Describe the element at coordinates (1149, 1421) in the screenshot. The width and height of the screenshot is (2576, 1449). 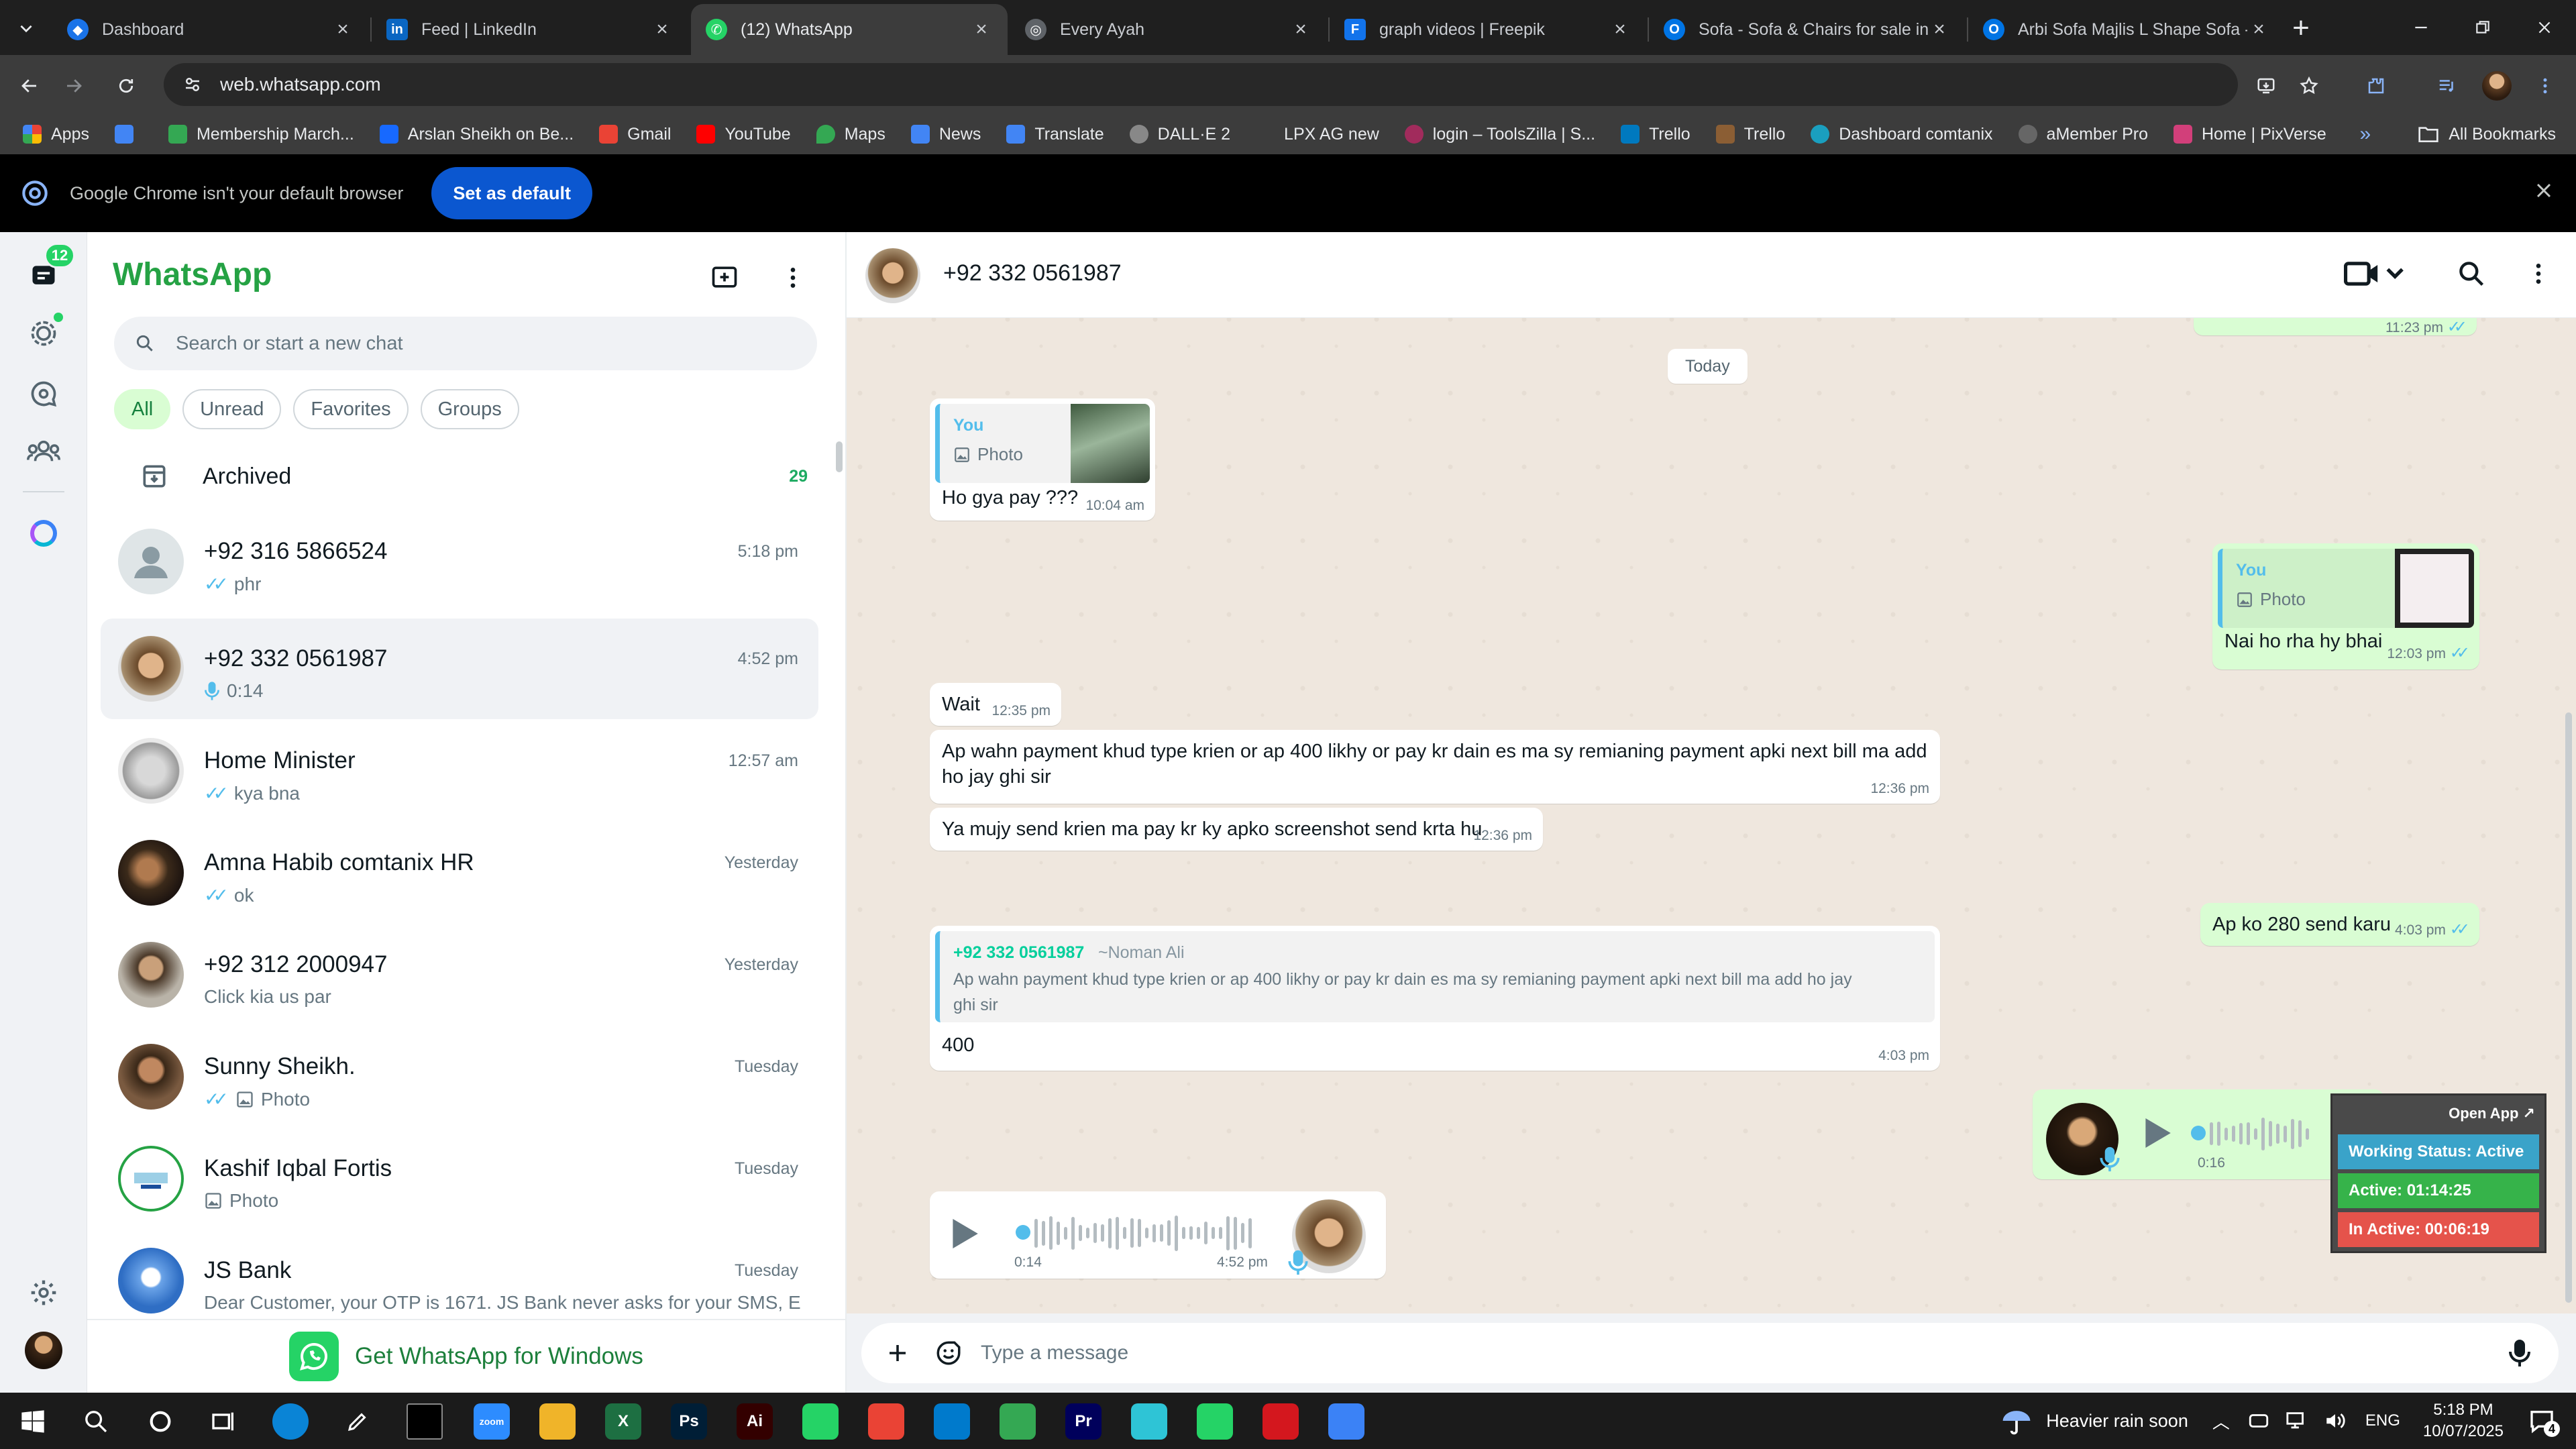
I see `app-blue-taskbar-icon` at that location.